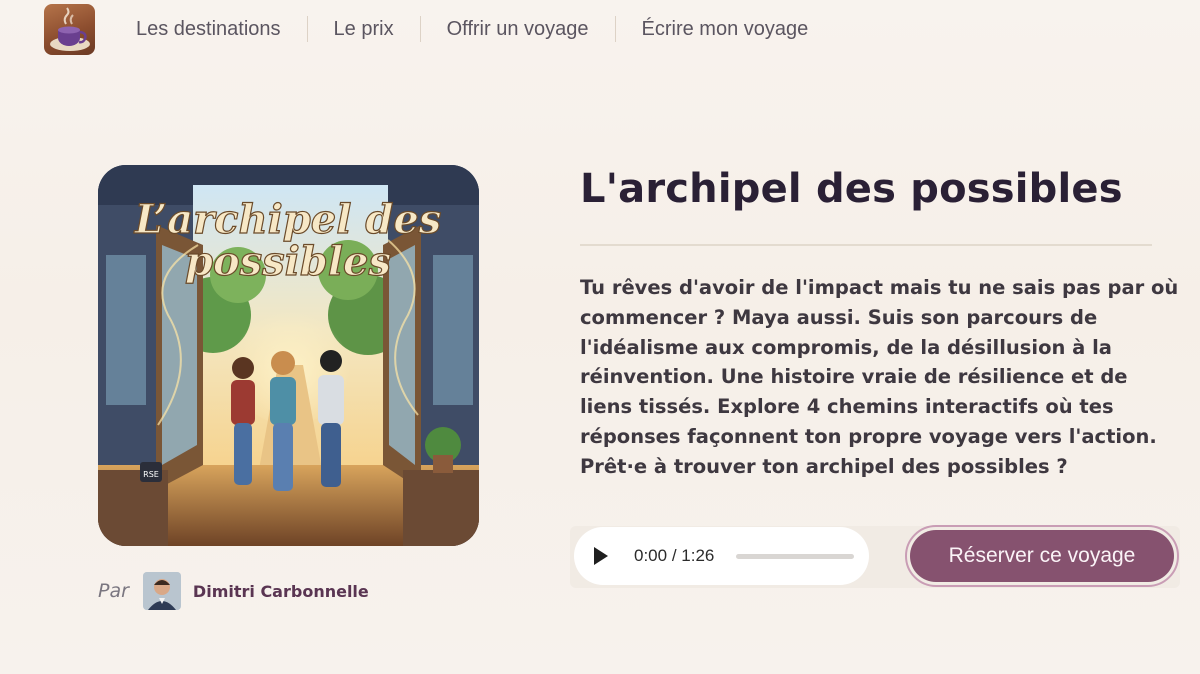 This screenshot has height=674, width=1200. I want to click on play-icon, so click(601, 556).